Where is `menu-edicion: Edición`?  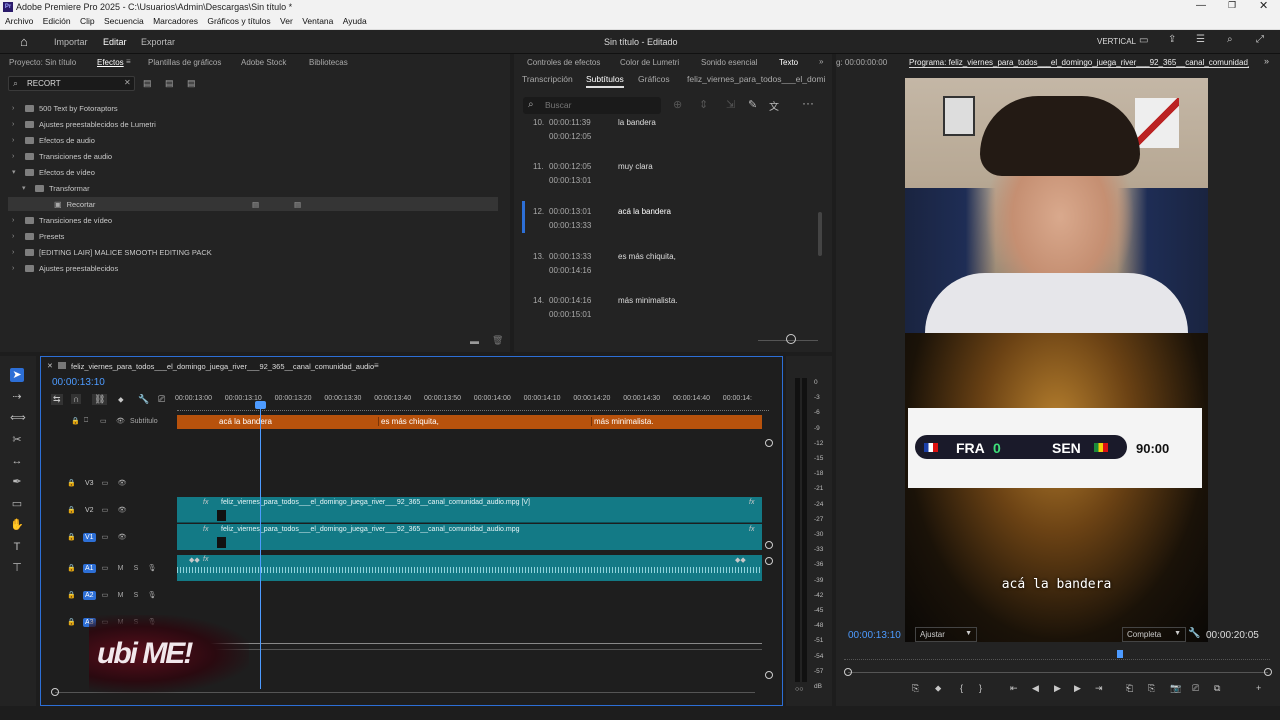 menu-edicion: Edición is located at coordinates (57, 21).